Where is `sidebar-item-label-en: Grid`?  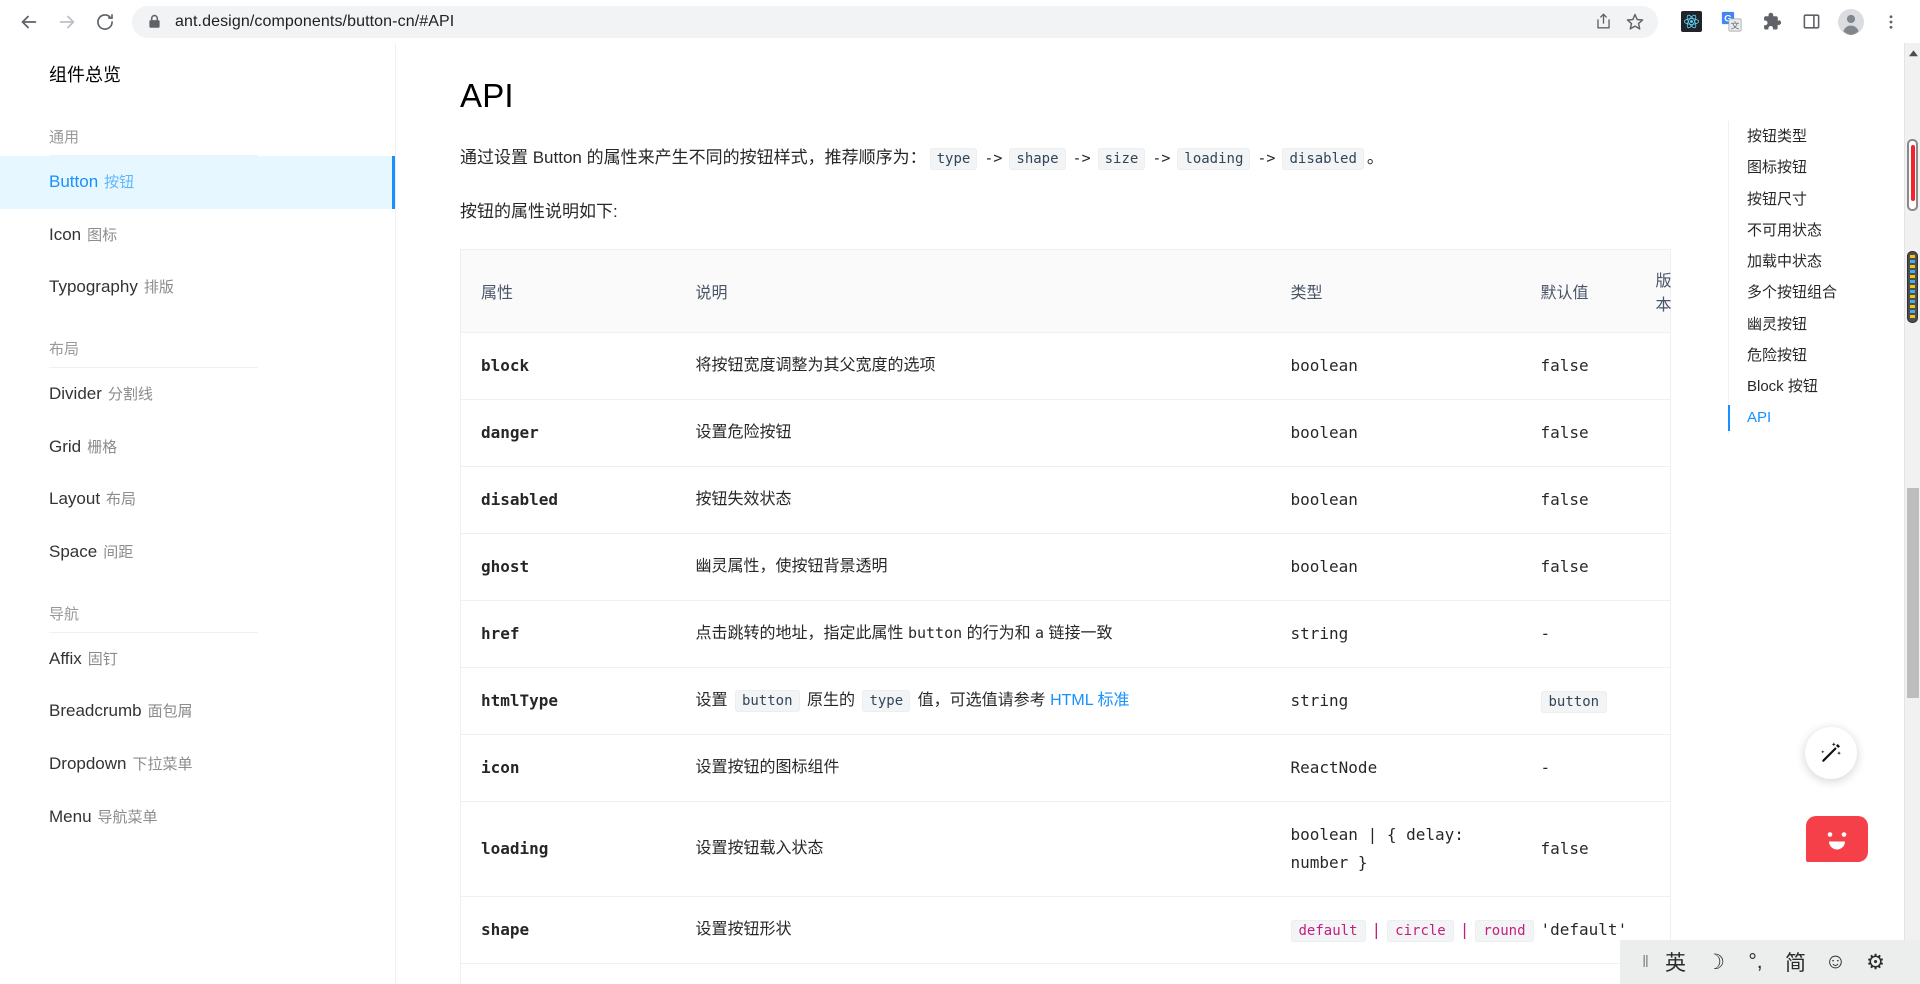
sidebar-item-label-en: Grid is located at coordinates (65, 446).